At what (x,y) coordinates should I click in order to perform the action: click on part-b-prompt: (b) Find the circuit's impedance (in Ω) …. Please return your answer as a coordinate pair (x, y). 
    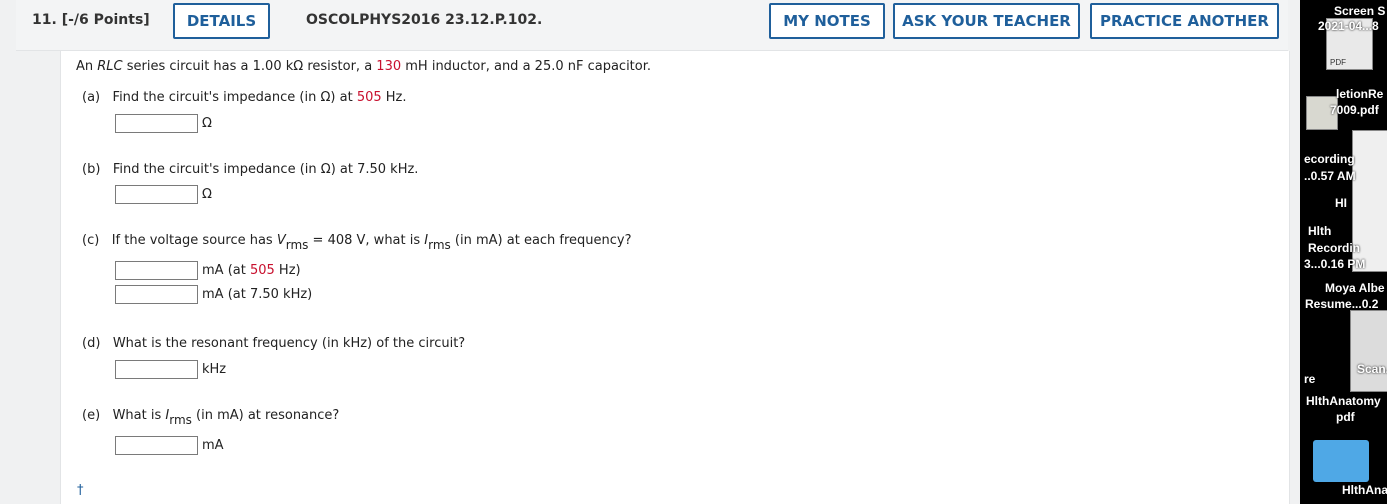
    Looking at the image, I should click on (250, 169).